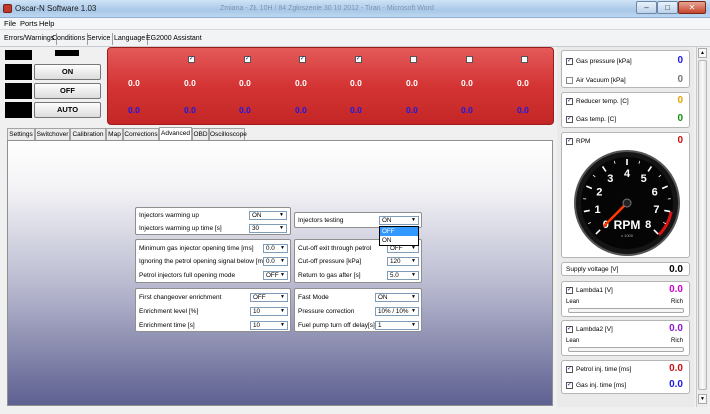 The width and height of the screenshot is (710, 414). I want to click on gas-pressure-value: 0, so click(680, 60).